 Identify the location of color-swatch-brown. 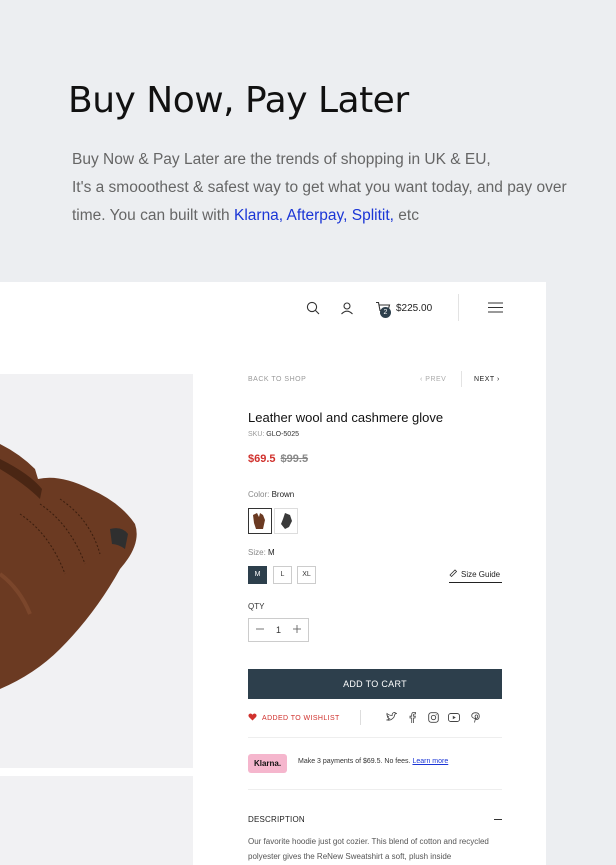
(260, 521).